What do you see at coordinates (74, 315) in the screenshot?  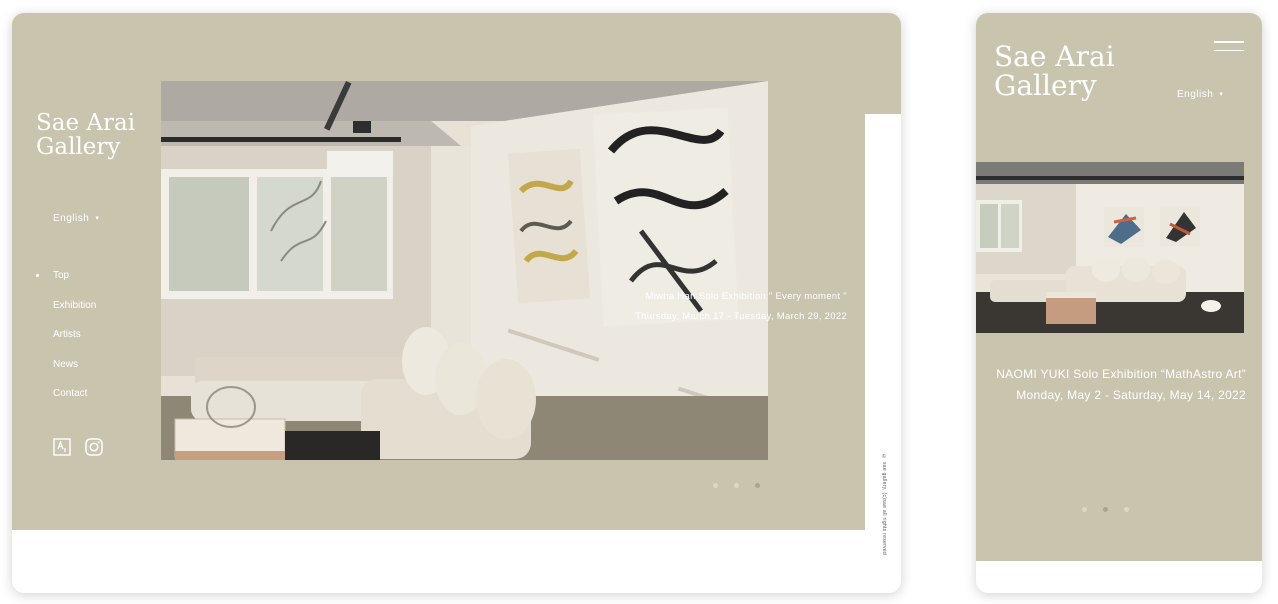 I see `nav-item-exhibition: Exhibition` at bounding box center [74, 315].